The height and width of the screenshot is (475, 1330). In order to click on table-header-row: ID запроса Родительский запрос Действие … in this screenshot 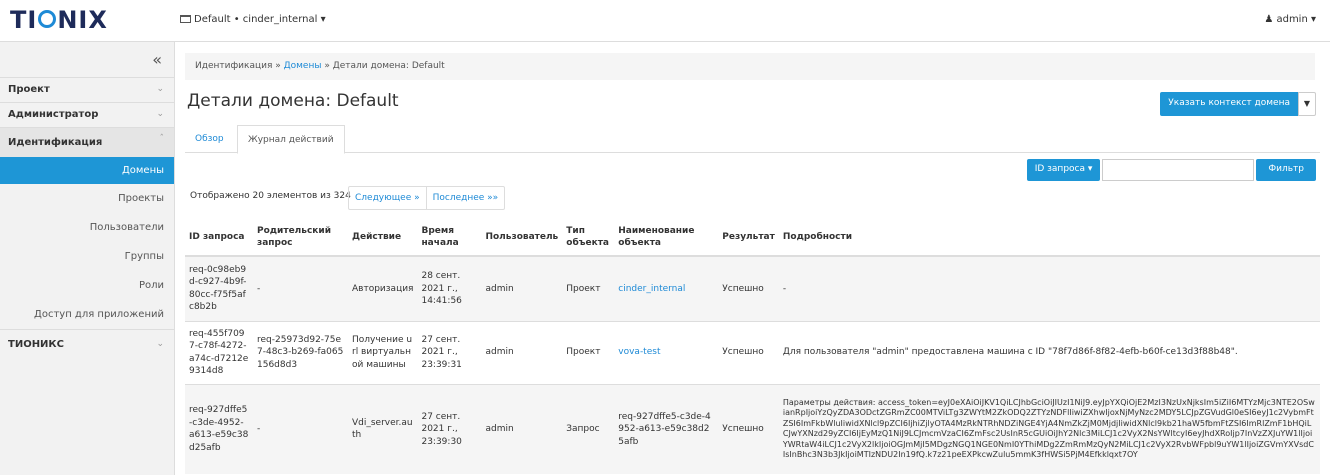, I will do `click(752, 237)`.